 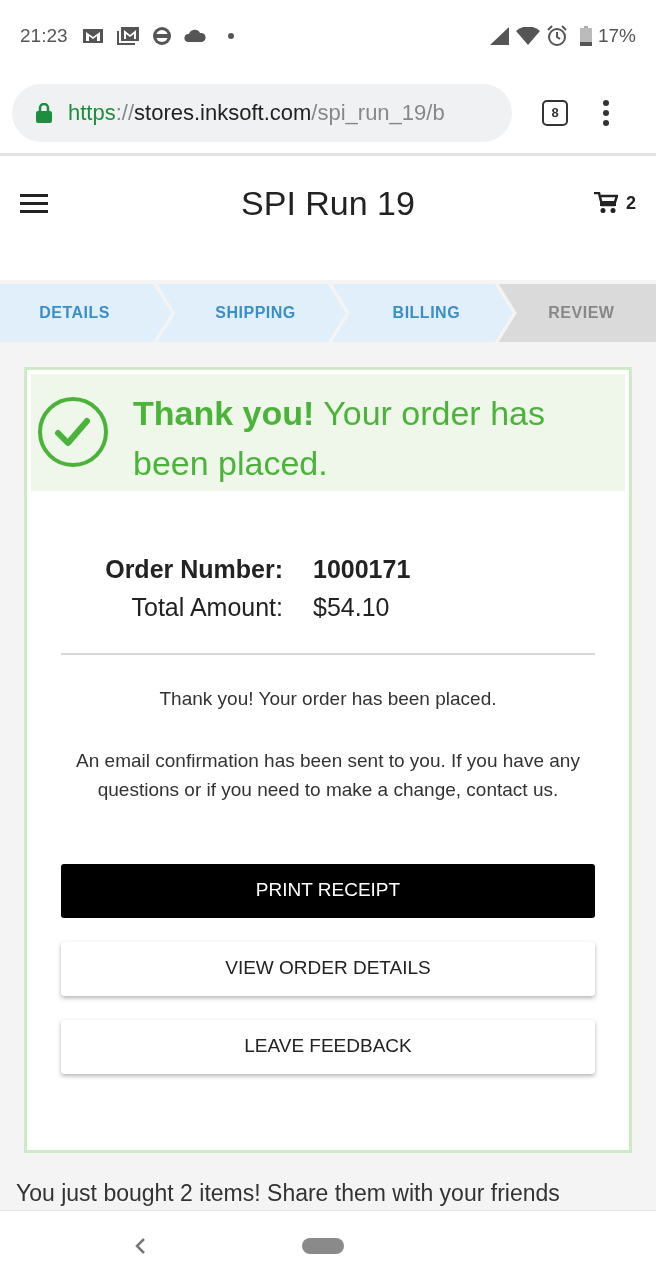 I want to click on more-menu-icon, so click(x=606, y=112).